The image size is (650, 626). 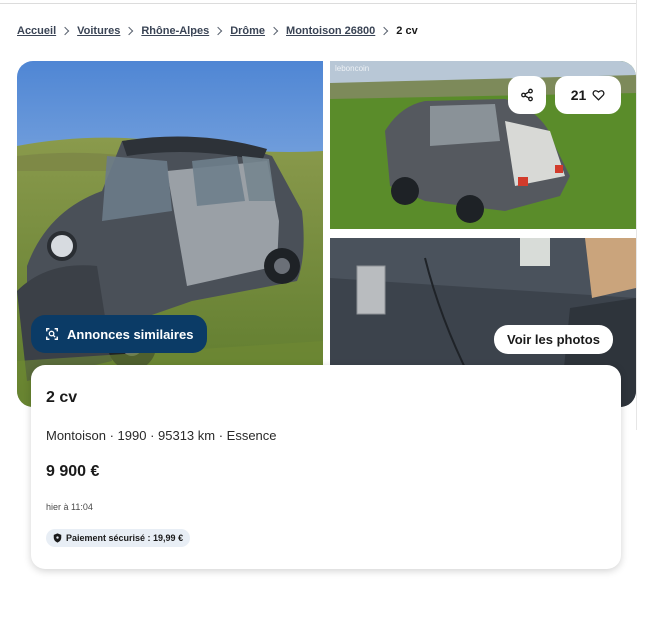 I want to click on breadcrumb-departement: Drôme, so click(x=247, y=31).